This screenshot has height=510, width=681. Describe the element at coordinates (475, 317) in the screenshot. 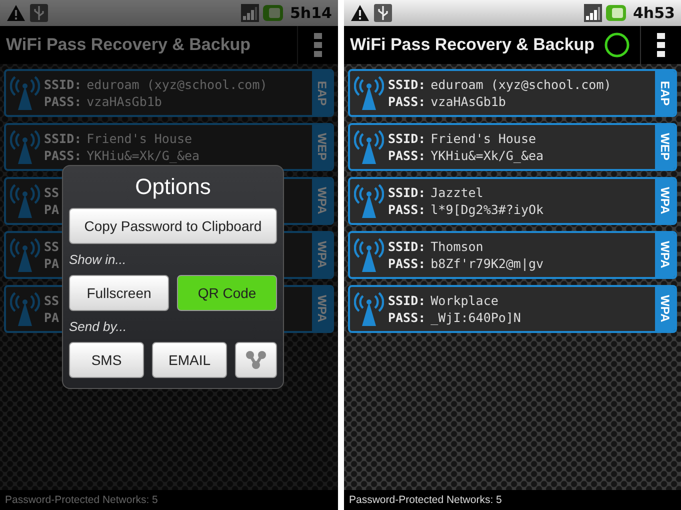

I see `pass-value: _WjI:640Po]N` at that location.